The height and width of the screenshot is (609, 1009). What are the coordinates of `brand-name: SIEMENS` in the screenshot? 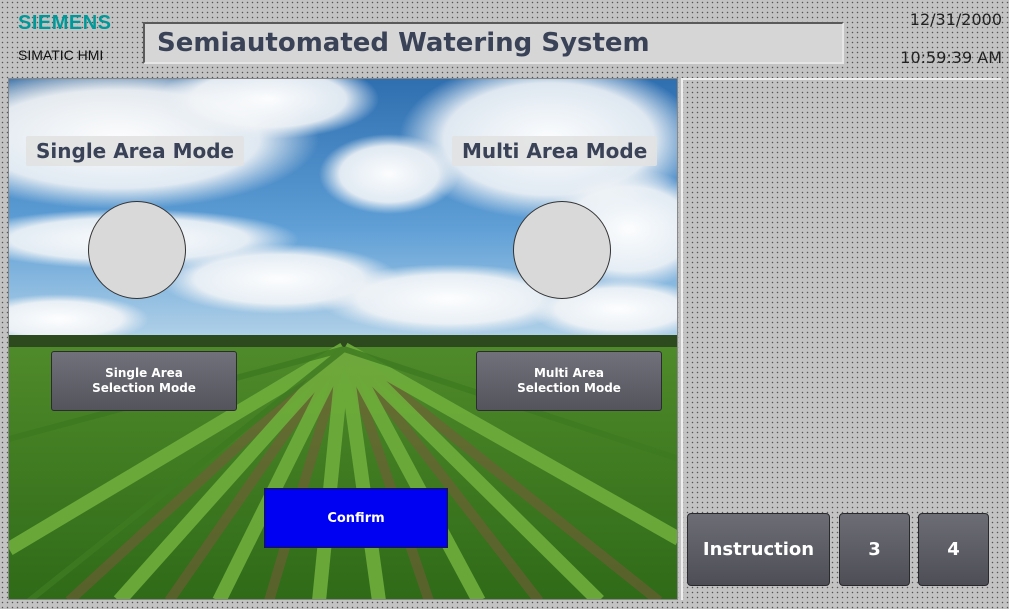 It's located at (65, 23).